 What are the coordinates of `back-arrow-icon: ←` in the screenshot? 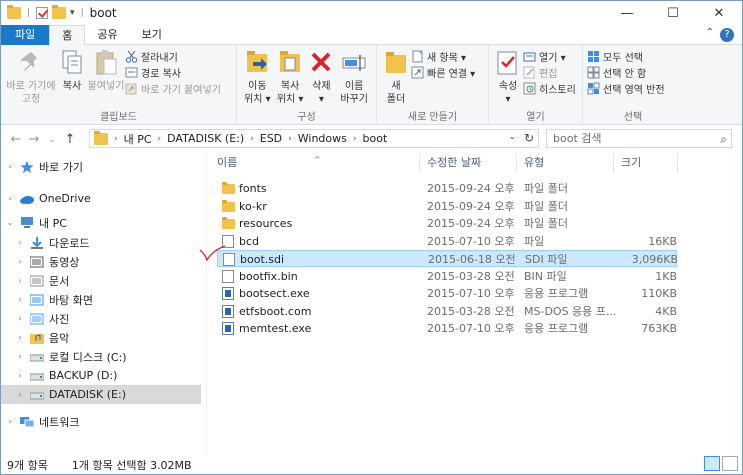 It's located at (16, 139).